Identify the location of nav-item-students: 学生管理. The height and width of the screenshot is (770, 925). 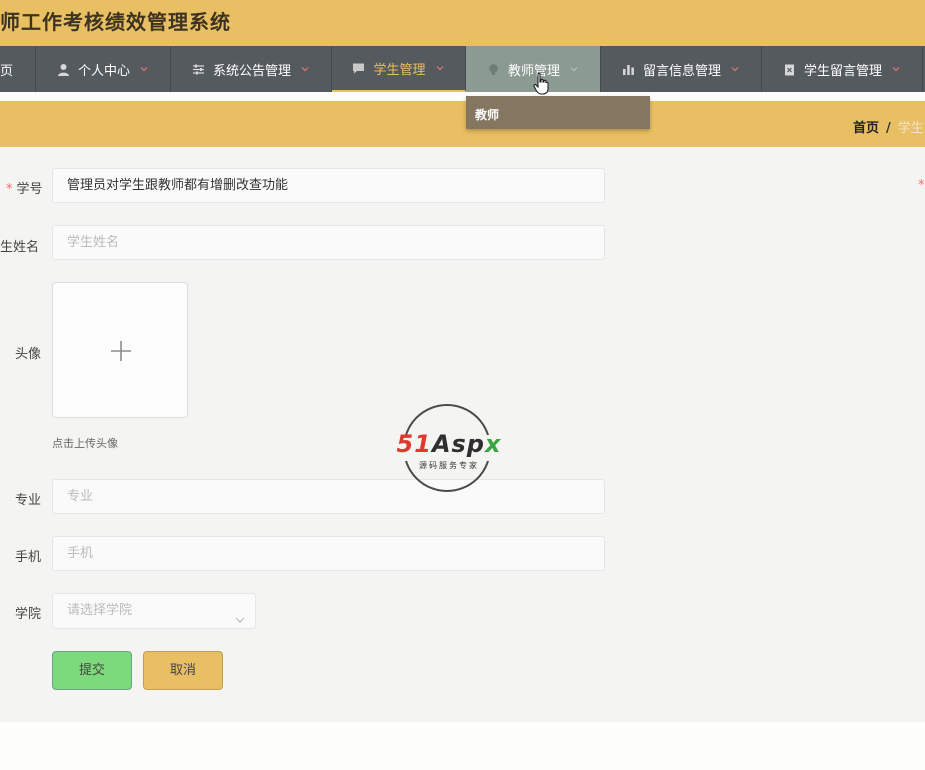
(399, 69).